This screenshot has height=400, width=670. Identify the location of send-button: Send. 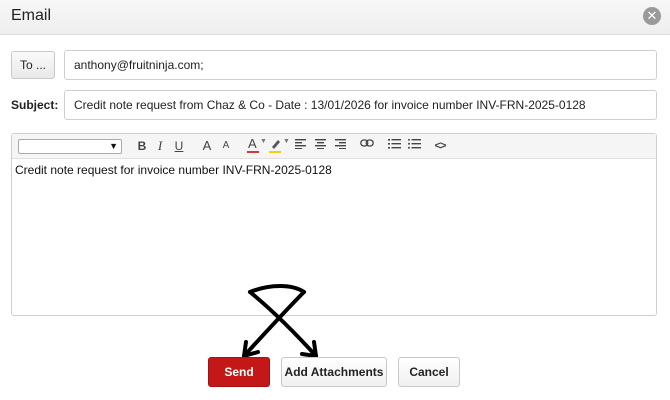
(239, 372).